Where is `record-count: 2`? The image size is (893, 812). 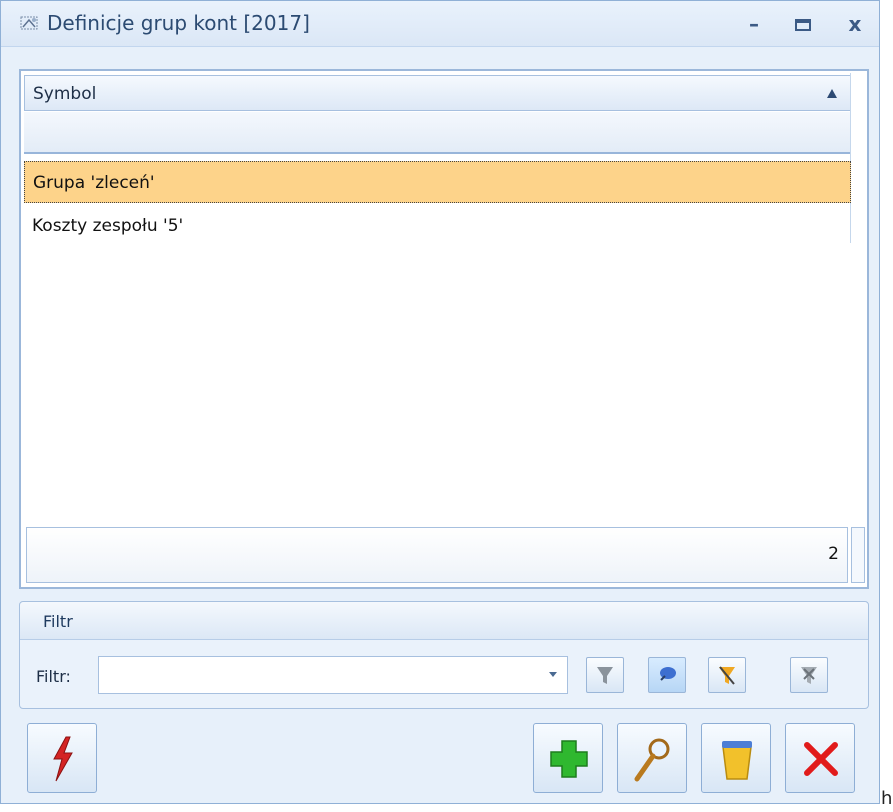
record-count: 2 is located at coordinates (833, 554).